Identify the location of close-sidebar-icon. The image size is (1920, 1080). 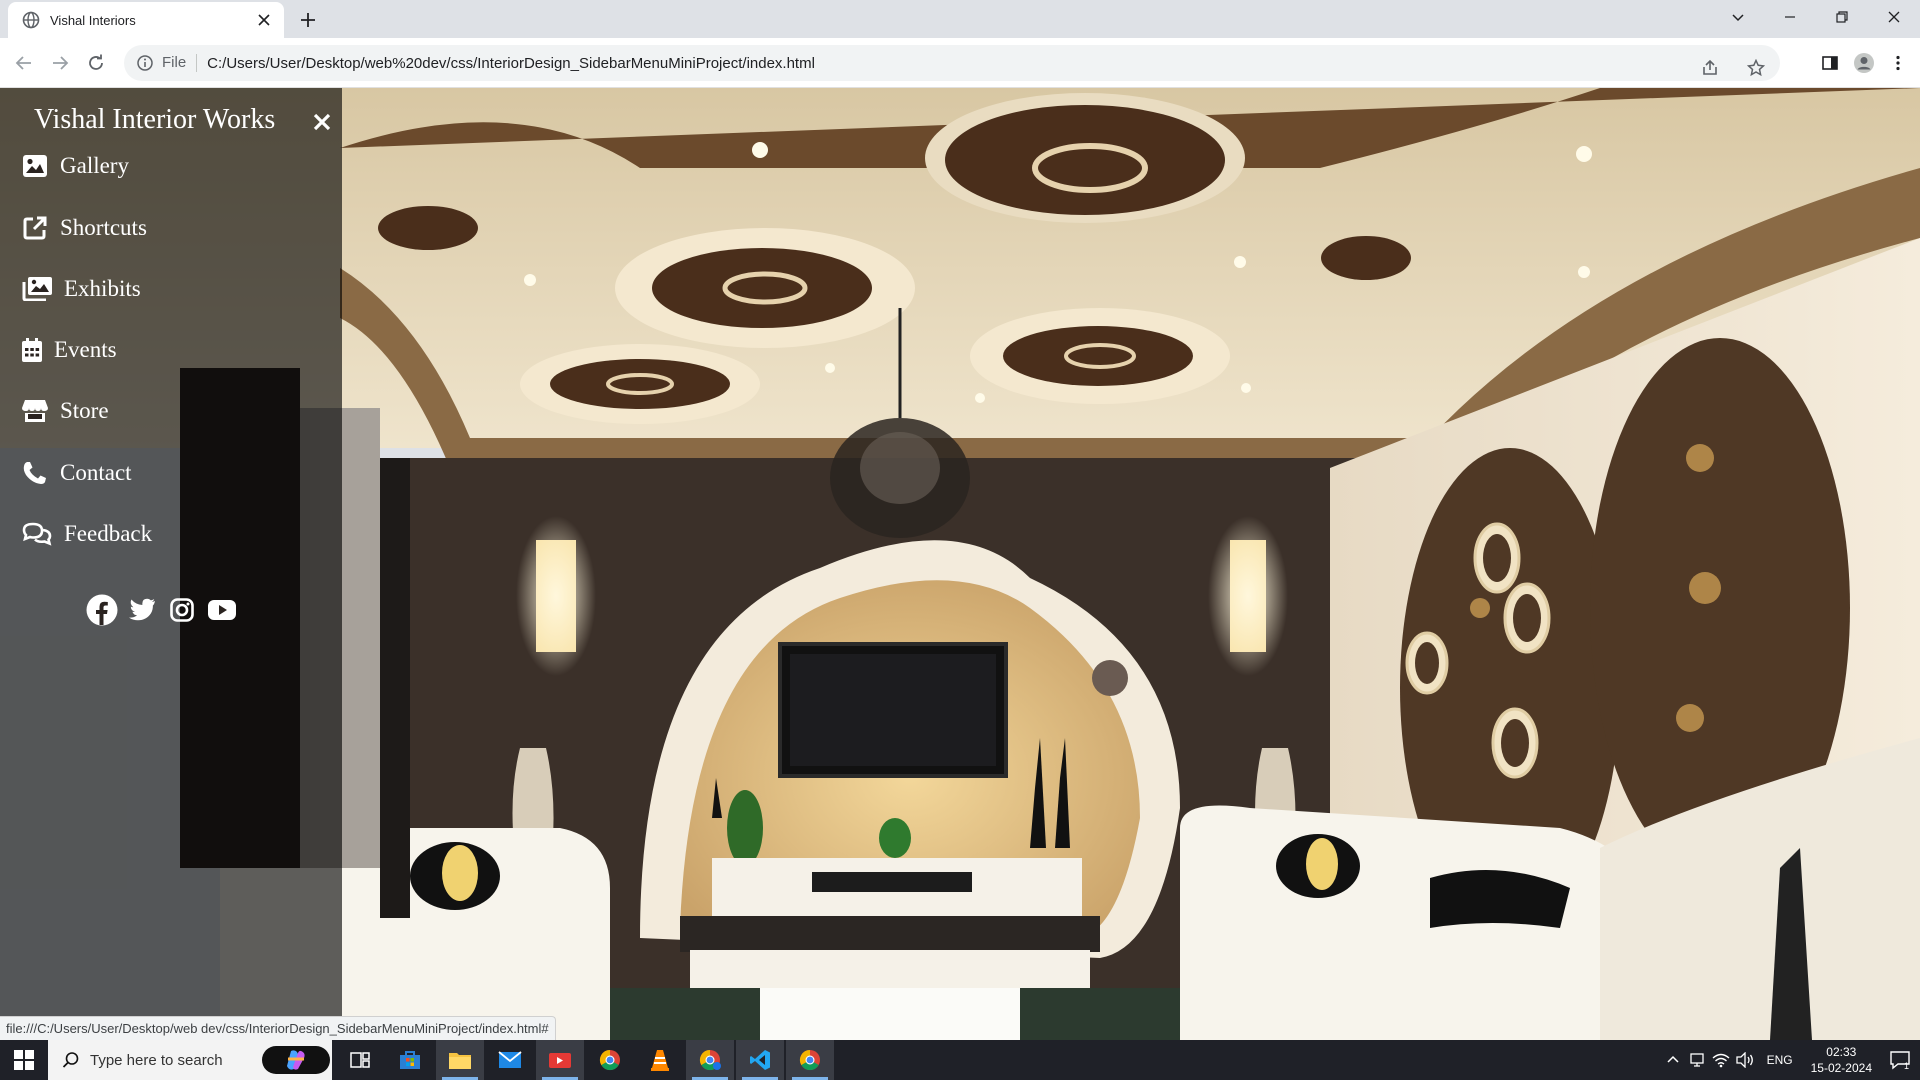
(322, 122).